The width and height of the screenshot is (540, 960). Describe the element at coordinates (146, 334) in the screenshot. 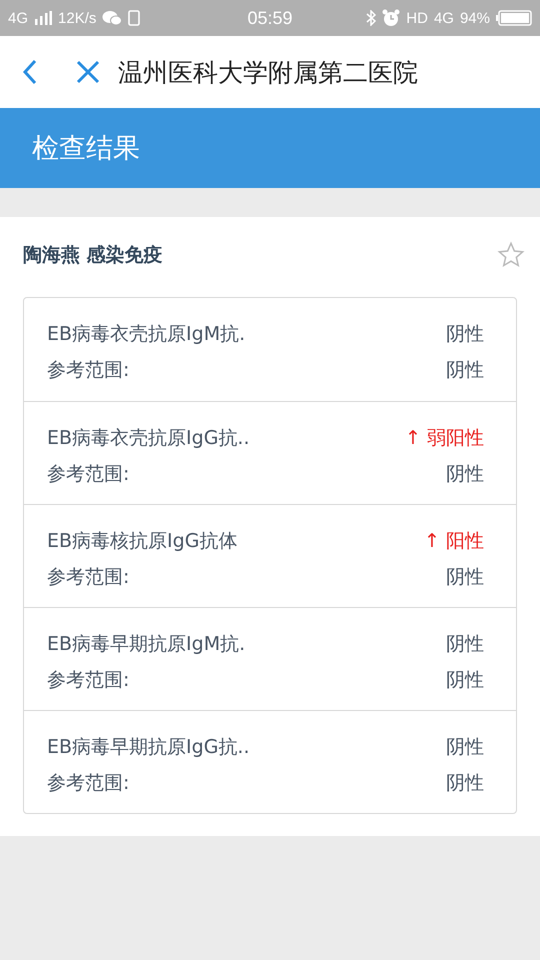

I see `test-name: EB病毒衣壳抗原IgM抗.` at that location.